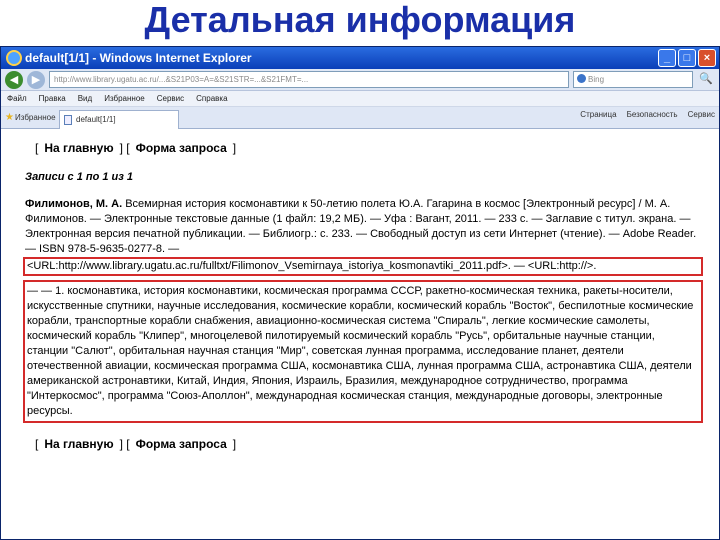 The image size is (720, 540). I want to click on bottom-navigation: [На главную] [Форма запроса], so click(136, 444).